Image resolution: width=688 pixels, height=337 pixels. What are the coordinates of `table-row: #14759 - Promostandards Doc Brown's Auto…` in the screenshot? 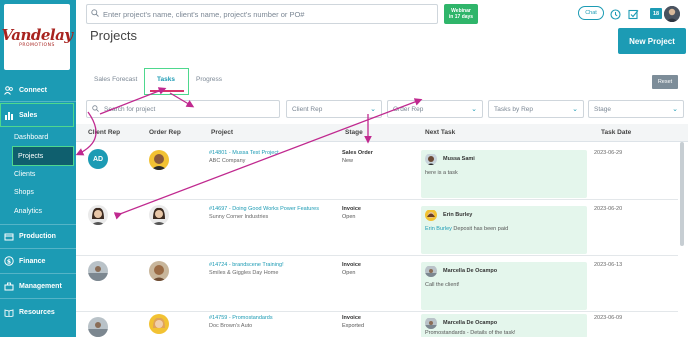 It's located at (377, 324).